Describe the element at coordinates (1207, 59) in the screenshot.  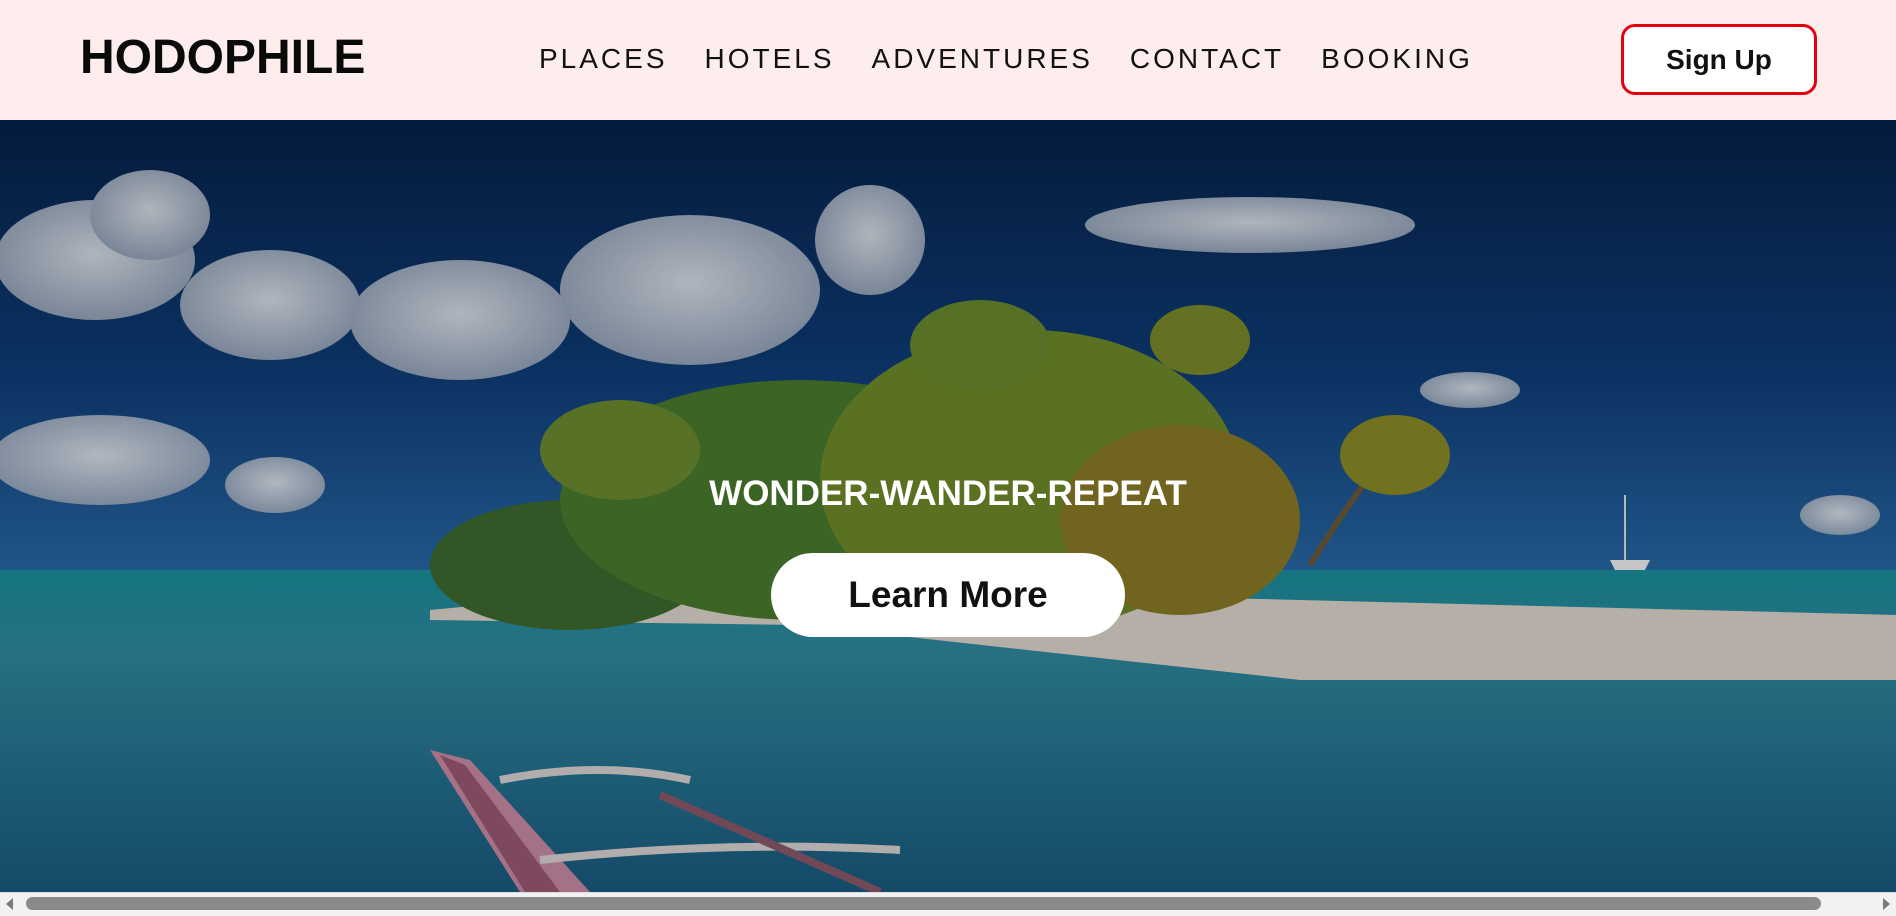
I see `nav-link-contact: CONTACT` at that location.